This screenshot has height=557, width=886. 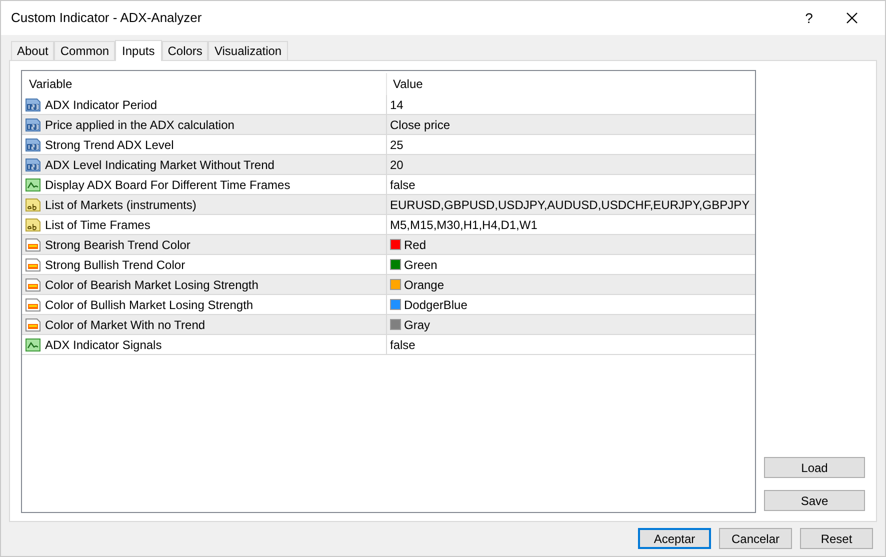 I want to click on dialog-button: Cancelar, so click(x=755, y=538).